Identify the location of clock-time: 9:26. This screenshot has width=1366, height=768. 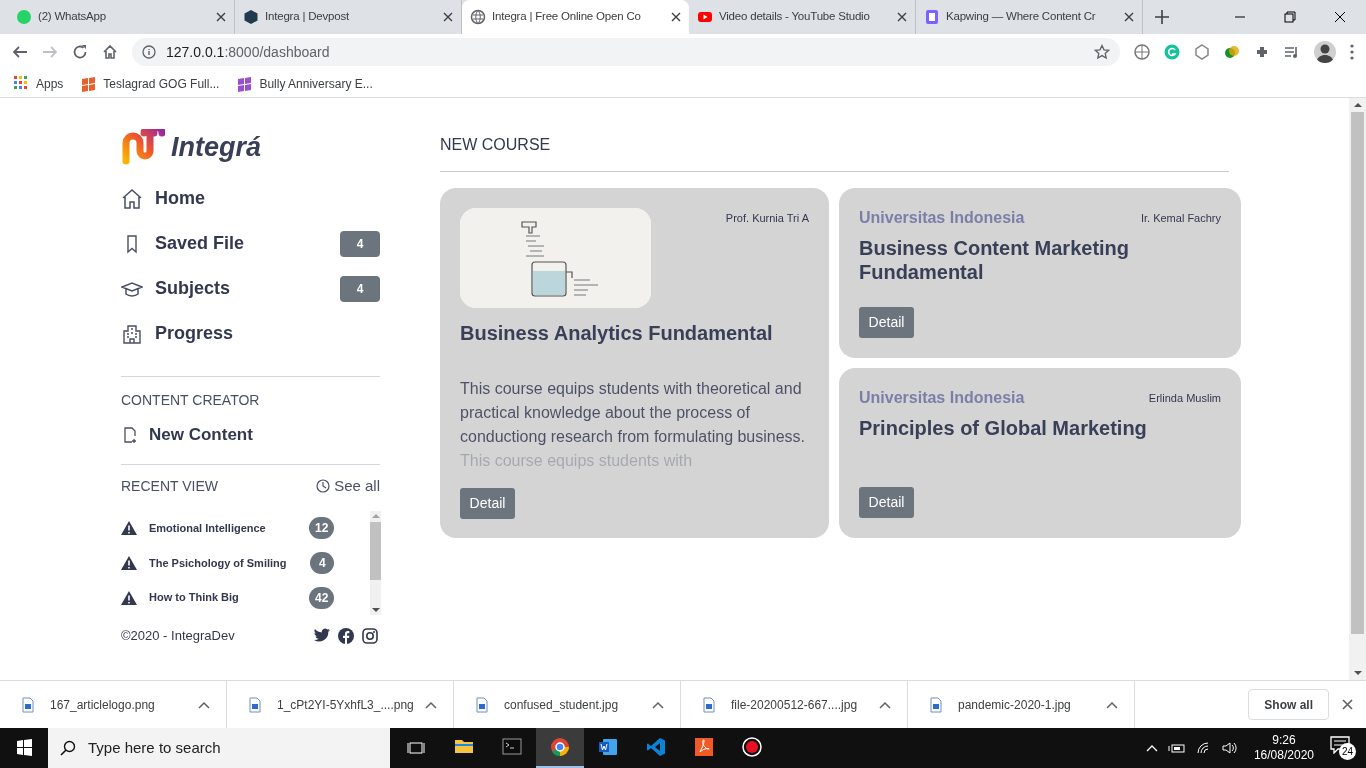
(1284, 740).